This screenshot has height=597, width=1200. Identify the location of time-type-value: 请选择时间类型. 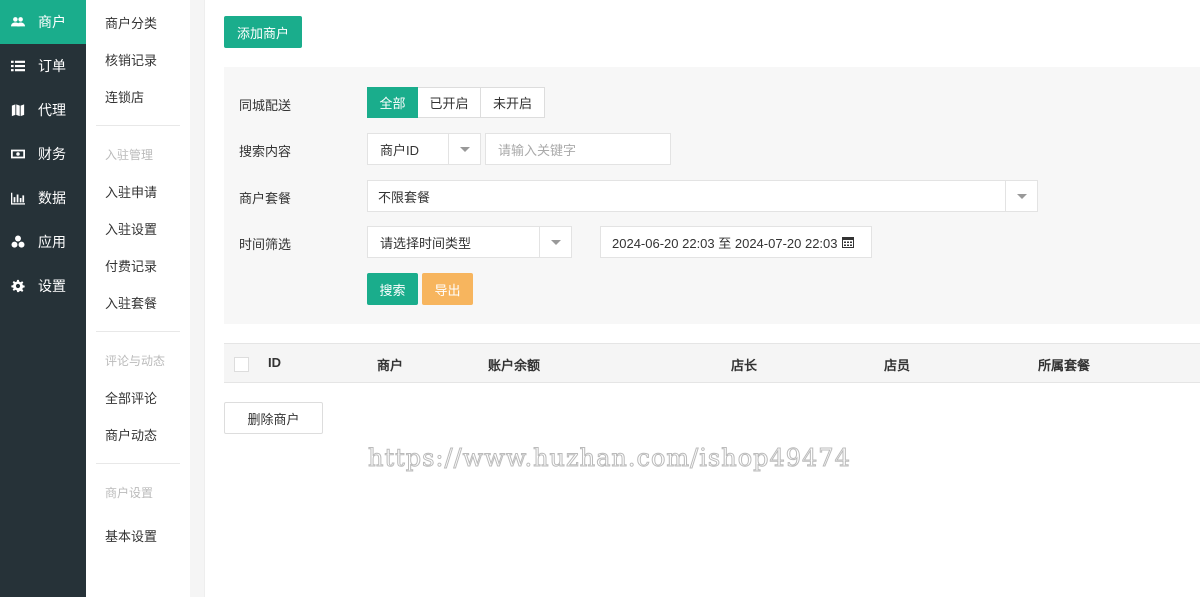
(426, 243).